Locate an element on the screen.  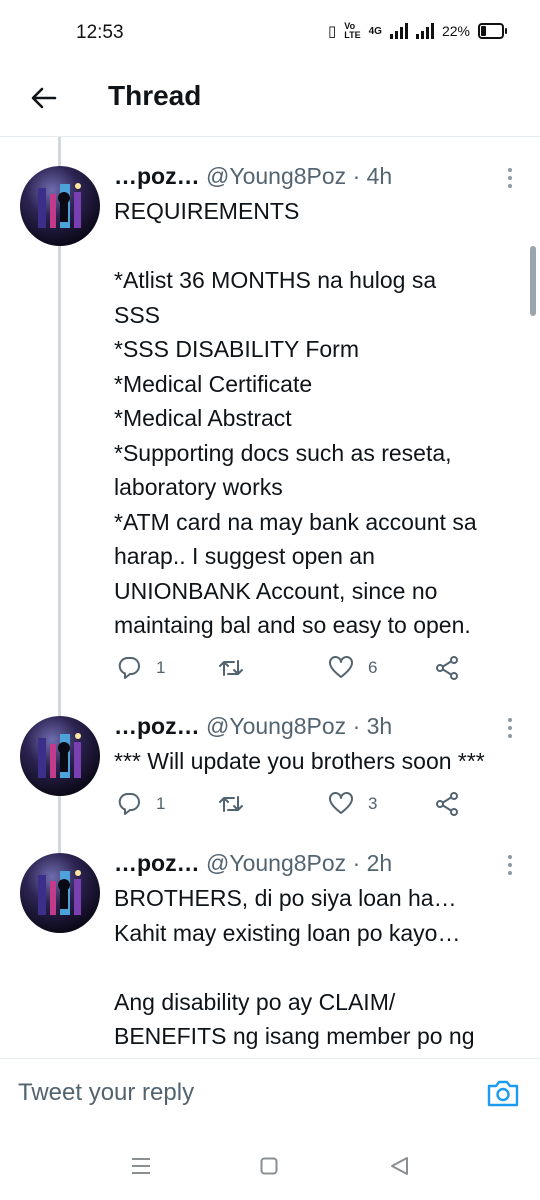
arrow-left-icon is located at coordinates (44, 98).